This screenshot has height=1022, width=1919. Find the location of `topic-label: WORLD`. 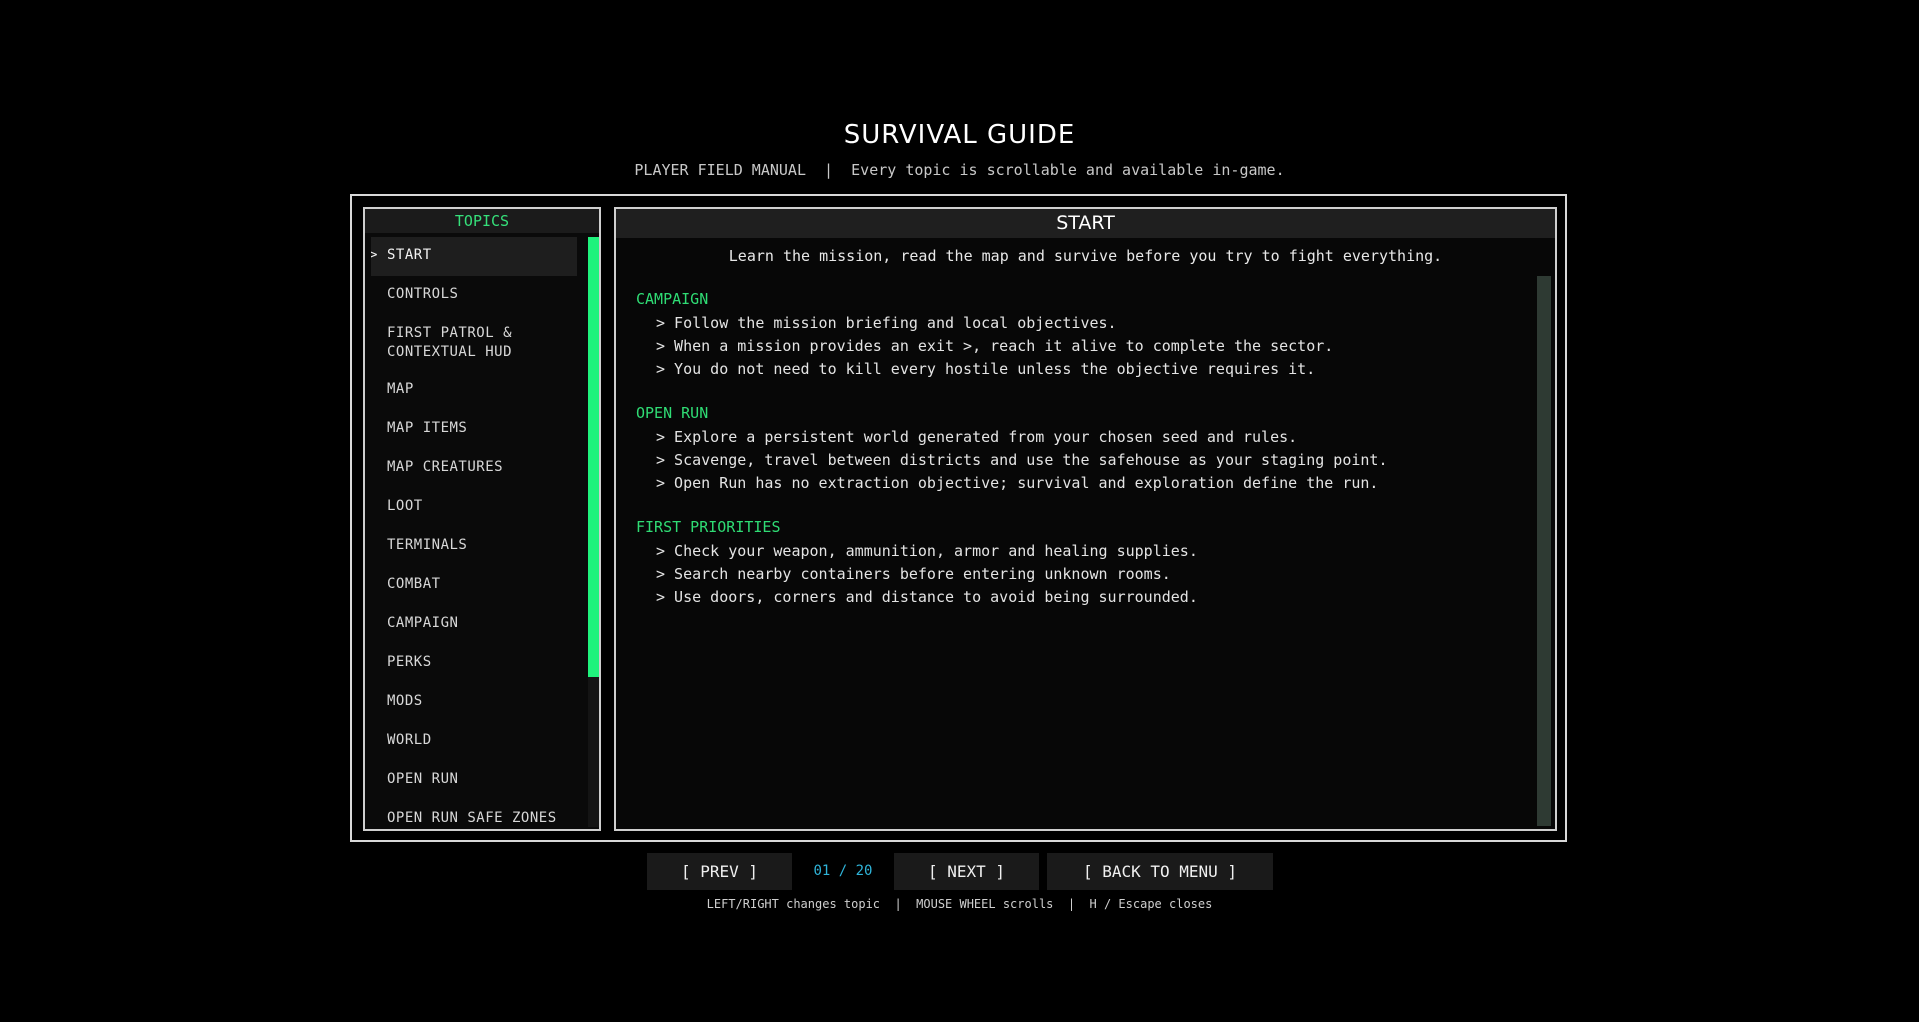

topic-label: WORLD is located at coordinates (409, 740).